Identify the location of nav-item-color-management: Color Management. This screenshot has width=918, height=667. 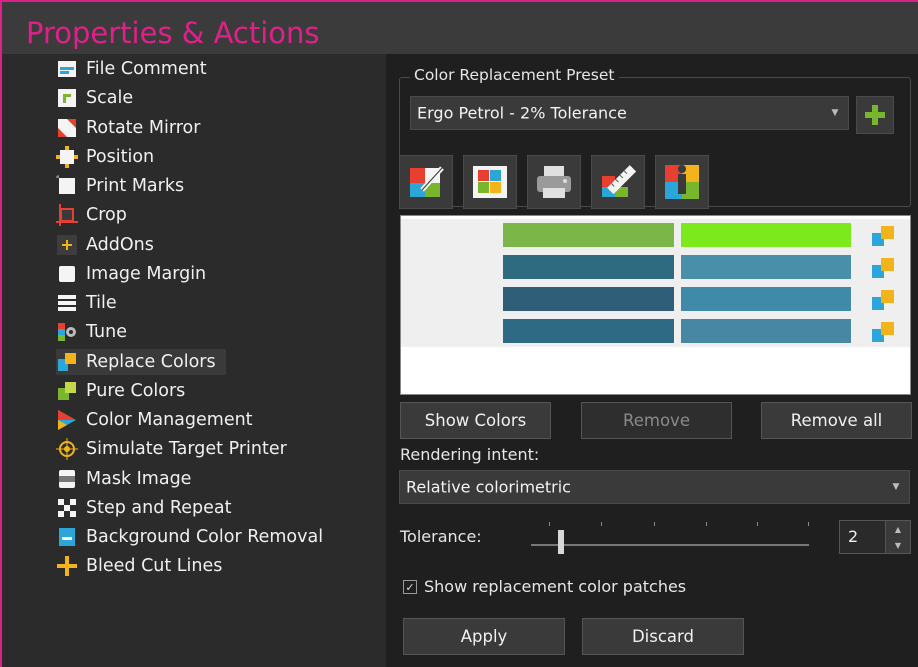
(154, 420).